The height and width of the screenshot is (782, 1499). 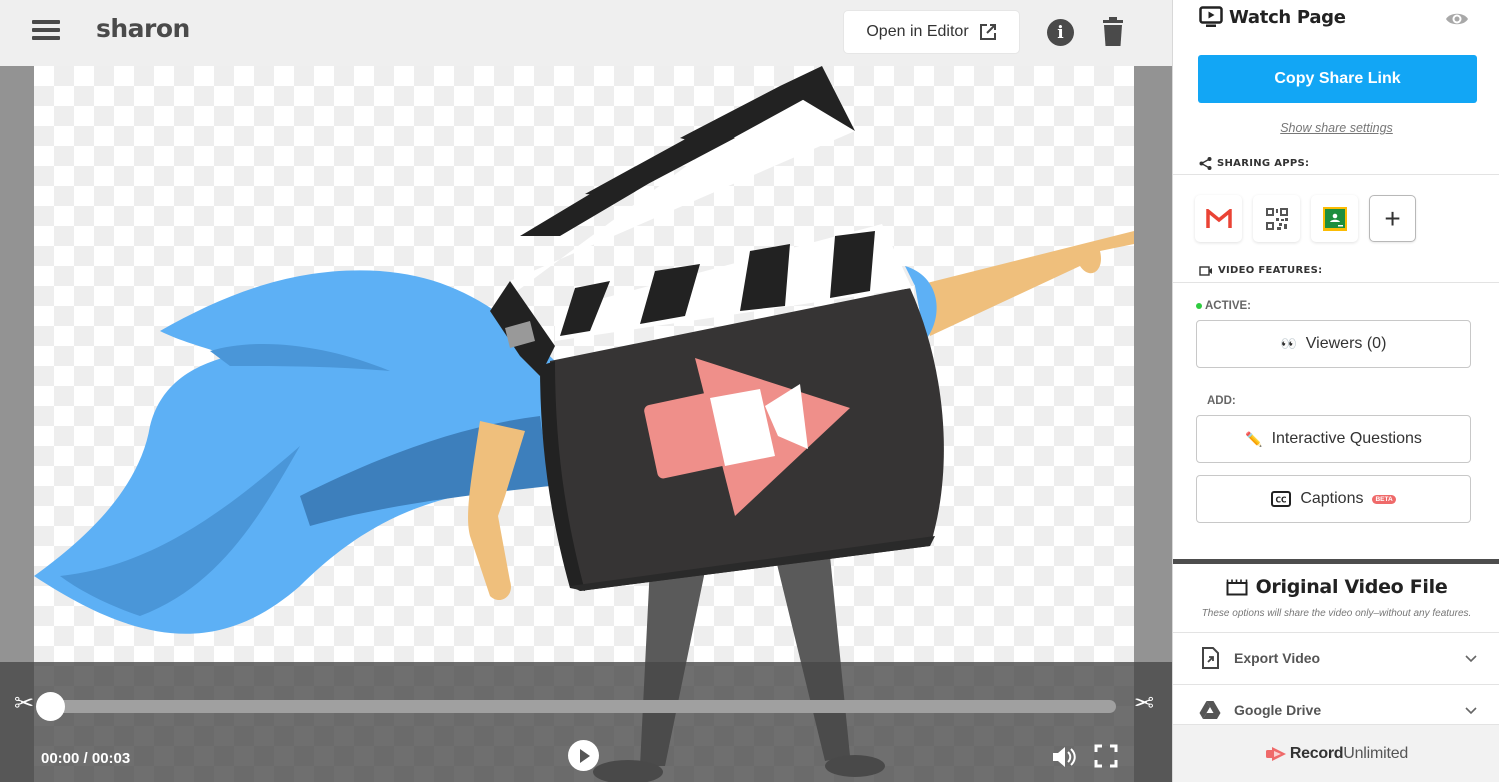 What do you see at coordinates (1223, 306) in the screenshot?
I see `active-features-label: ACTIVE:` at bounding box center [1223, 306].